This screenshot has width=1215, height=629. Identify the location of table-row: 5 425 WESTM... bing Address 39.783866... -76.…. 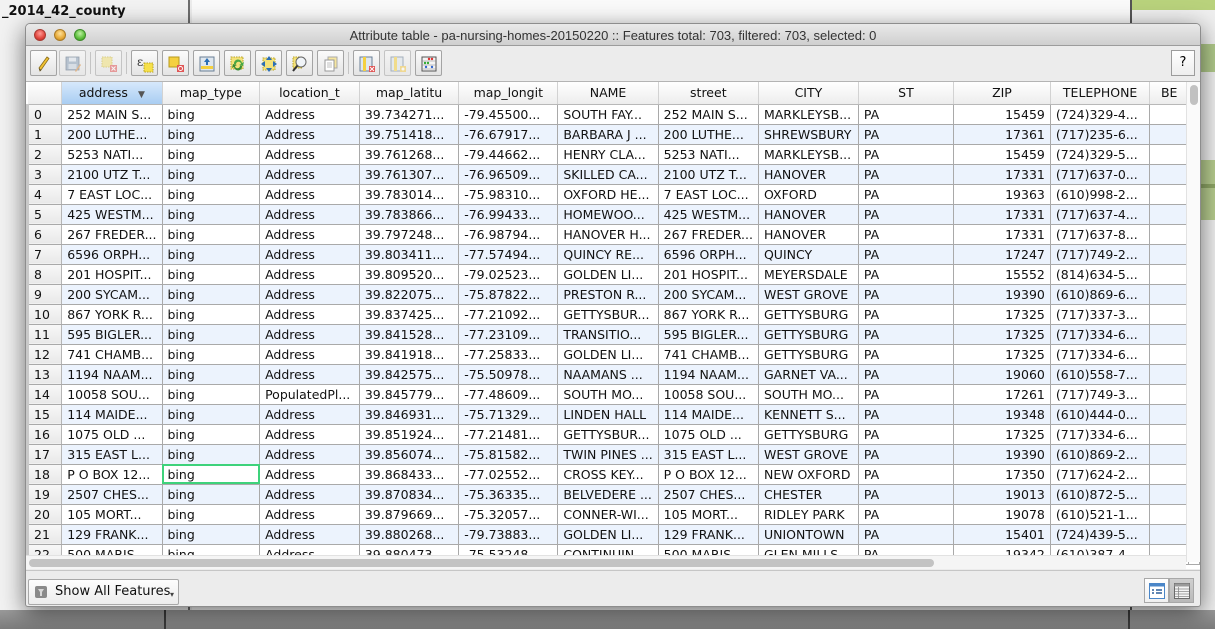
(613, 214).